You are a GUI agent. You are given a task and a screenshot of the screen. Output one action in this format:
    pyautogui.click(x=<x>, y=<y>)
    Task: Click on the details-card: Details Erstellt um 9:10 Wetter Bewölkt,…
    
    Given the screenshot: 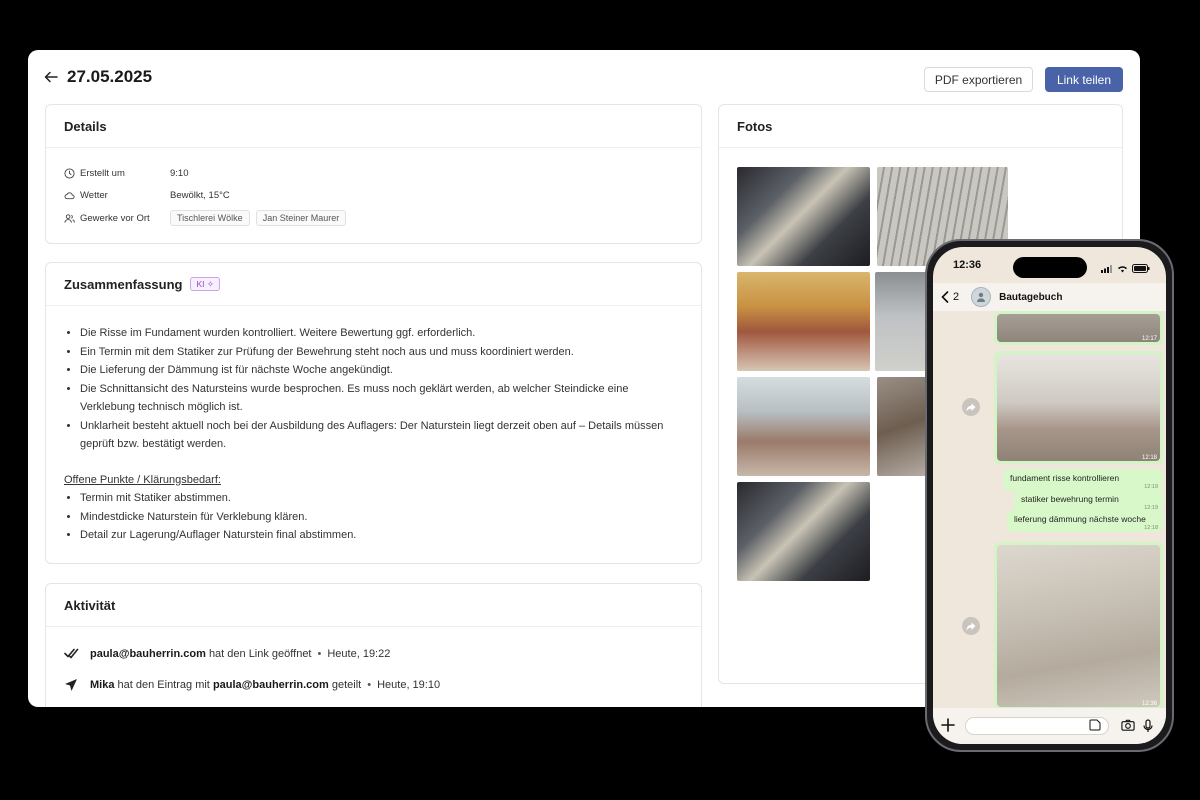 What is the action you would take?
    pyautogui.click(x=373, y=174)
    